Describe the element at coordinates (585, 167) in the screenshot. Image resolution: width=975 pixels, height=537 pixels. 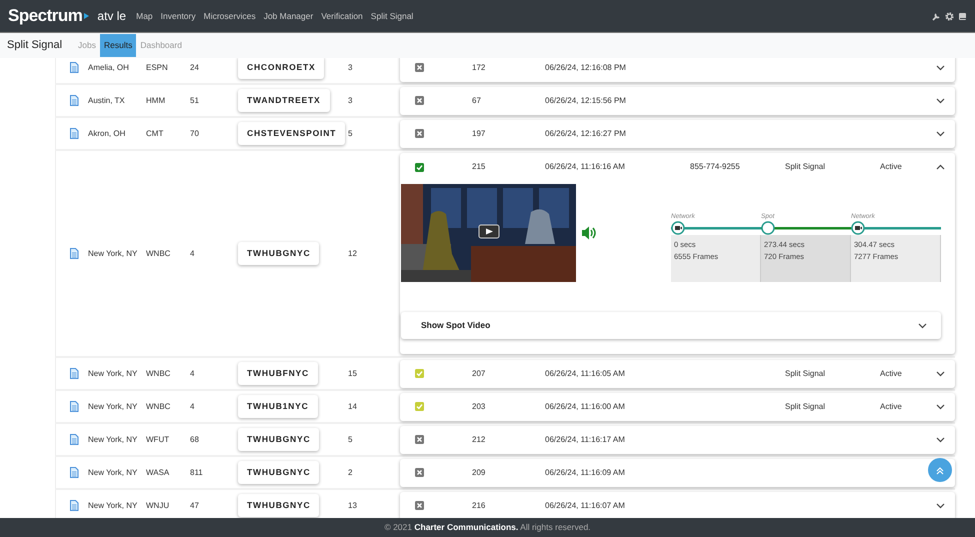
I see `timestamp-text: 06/26/24, 11:16:16 AM` at that location.